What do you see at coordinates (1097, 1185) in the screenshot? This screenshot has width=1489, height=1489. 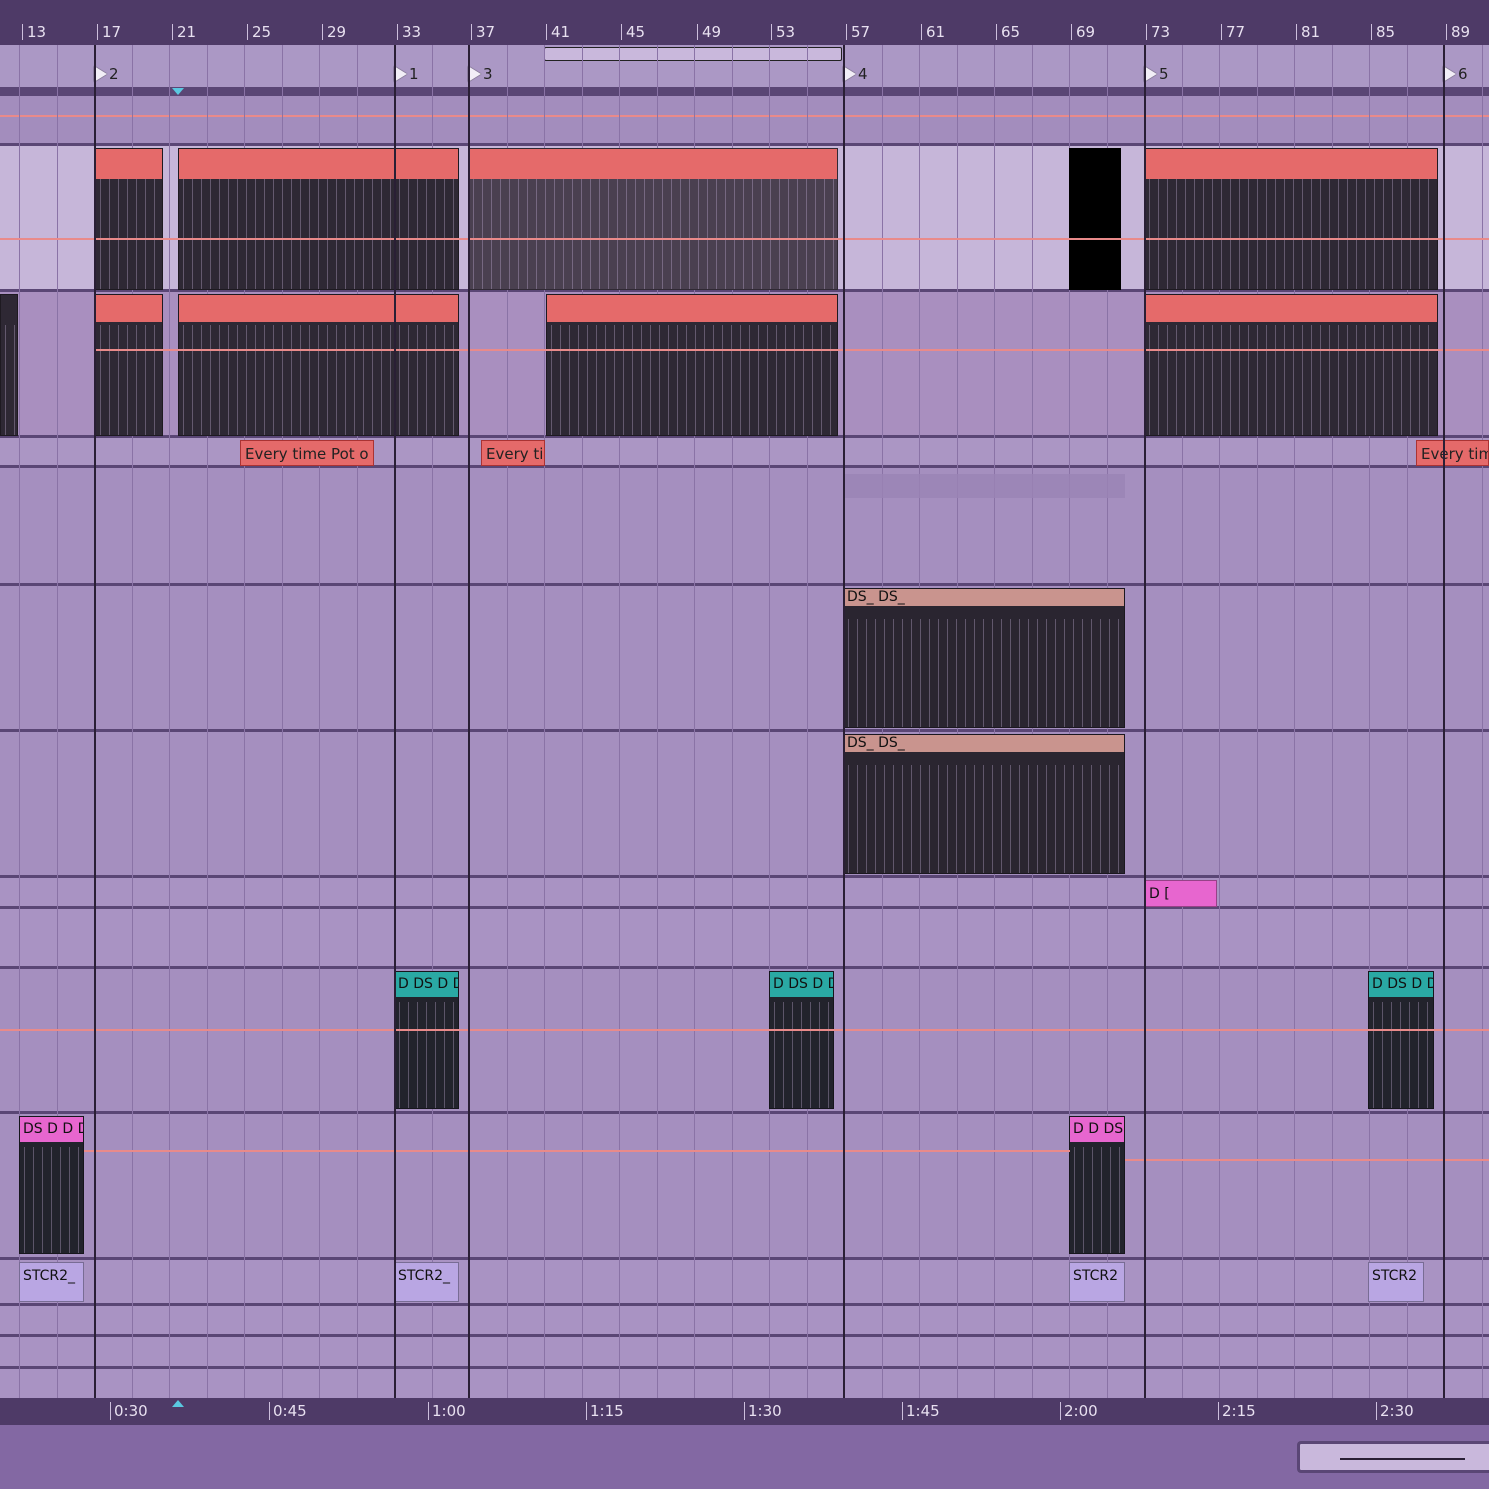 I see `audio-clip: D D DS` at bounding box center [1097, 1185].